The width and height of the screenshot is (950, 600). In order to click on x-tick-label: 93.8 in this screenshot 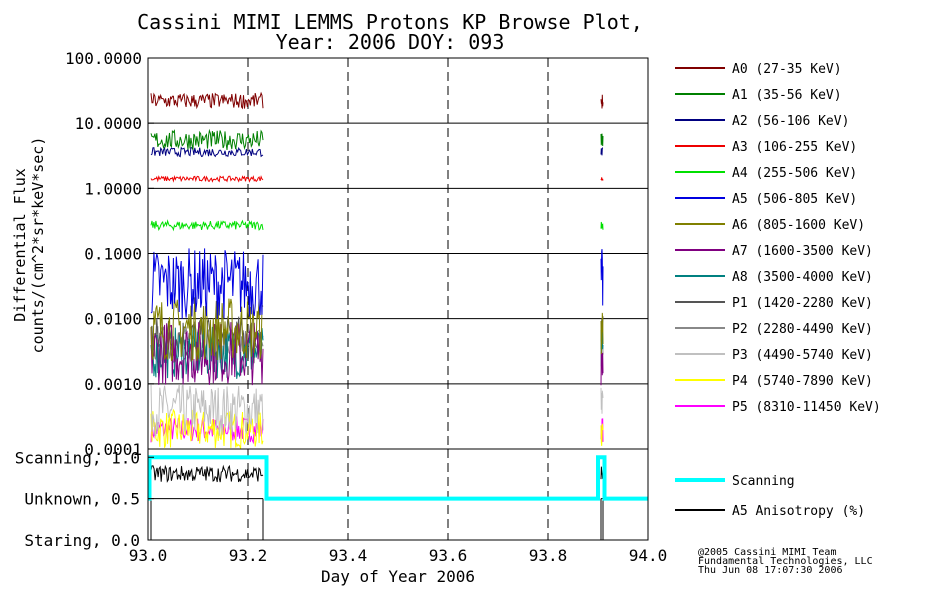, I will do `click(548, 555)`.